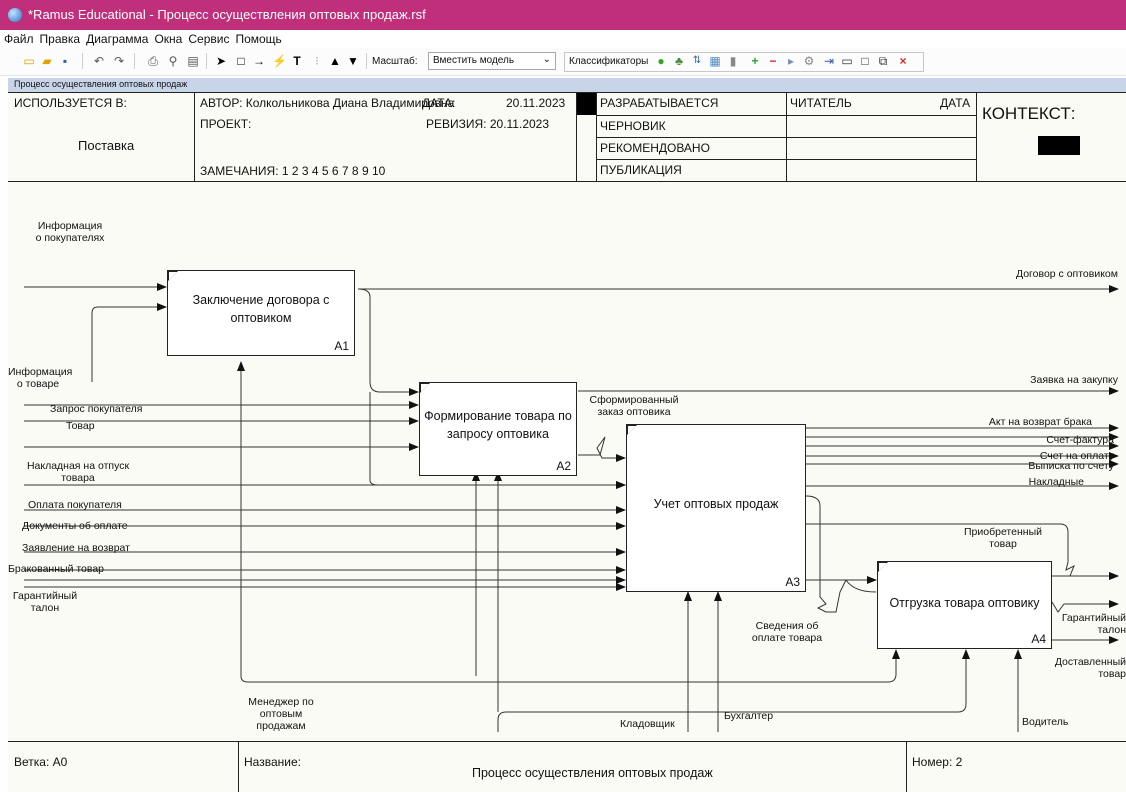 Image resolution: width=1126 pixels, height=792 pixels. Describe the element at coordinates (341, 346) in the screenshot. I see `activity-number-a1: A1` at that location.